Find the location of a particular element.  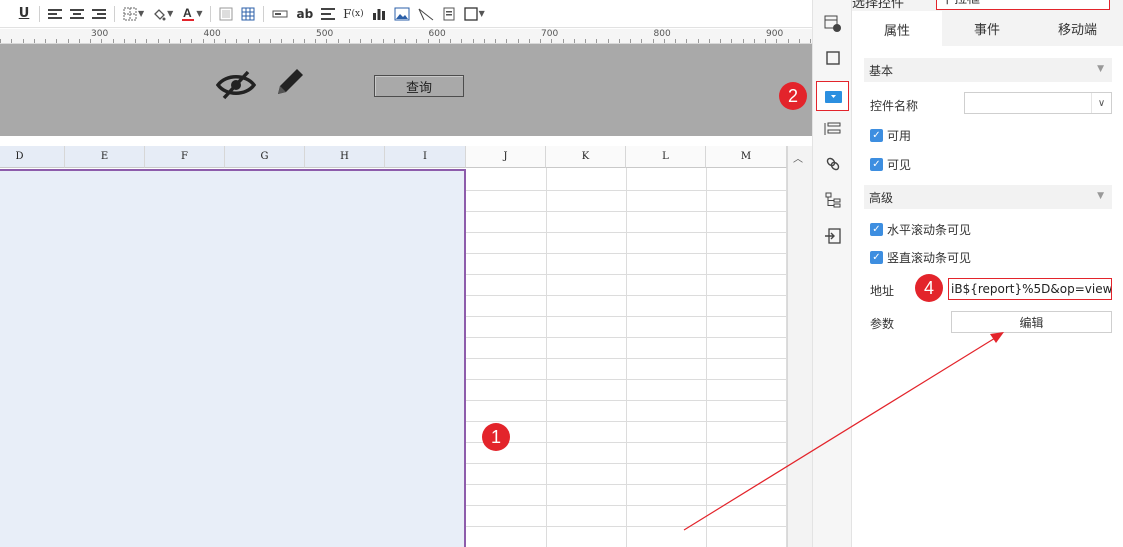

frame-icon is located at coordinates (833, 58).